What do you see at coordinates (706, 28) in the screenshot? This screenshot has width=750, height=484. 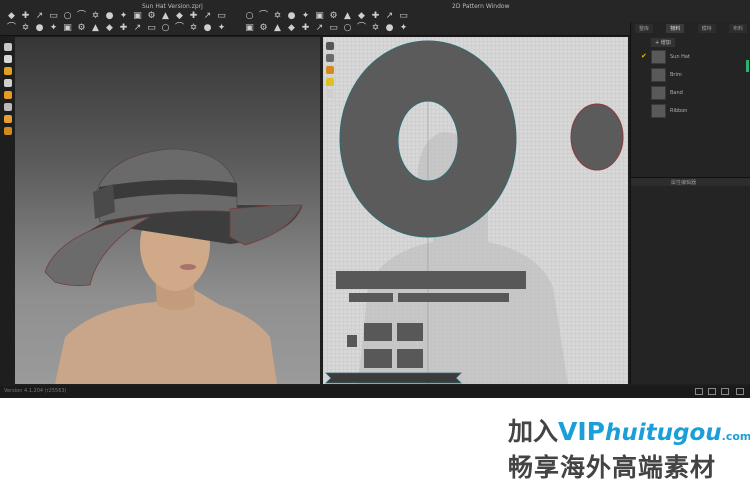 I see `panel-tab: 模特` at bounding box center [706, 28].